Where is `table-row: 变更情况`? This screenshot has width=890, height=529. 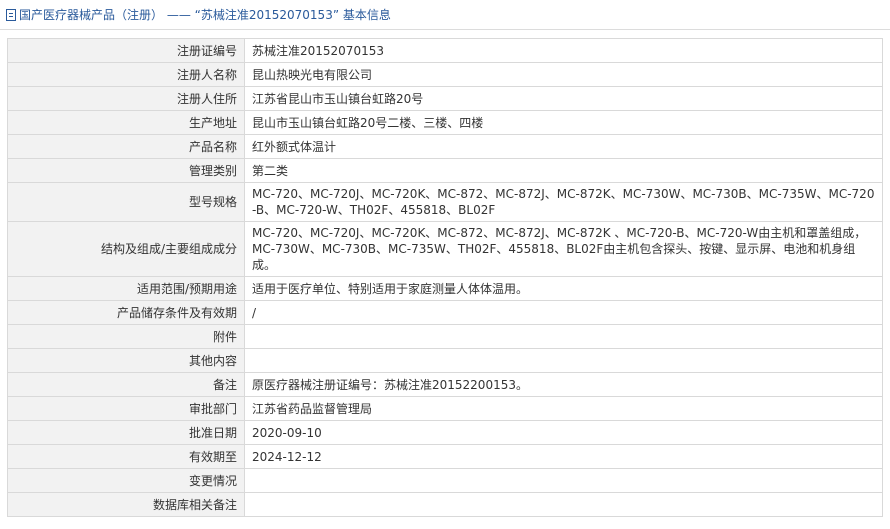
table-row: 变更情况 is located at coordinates (445, 480).